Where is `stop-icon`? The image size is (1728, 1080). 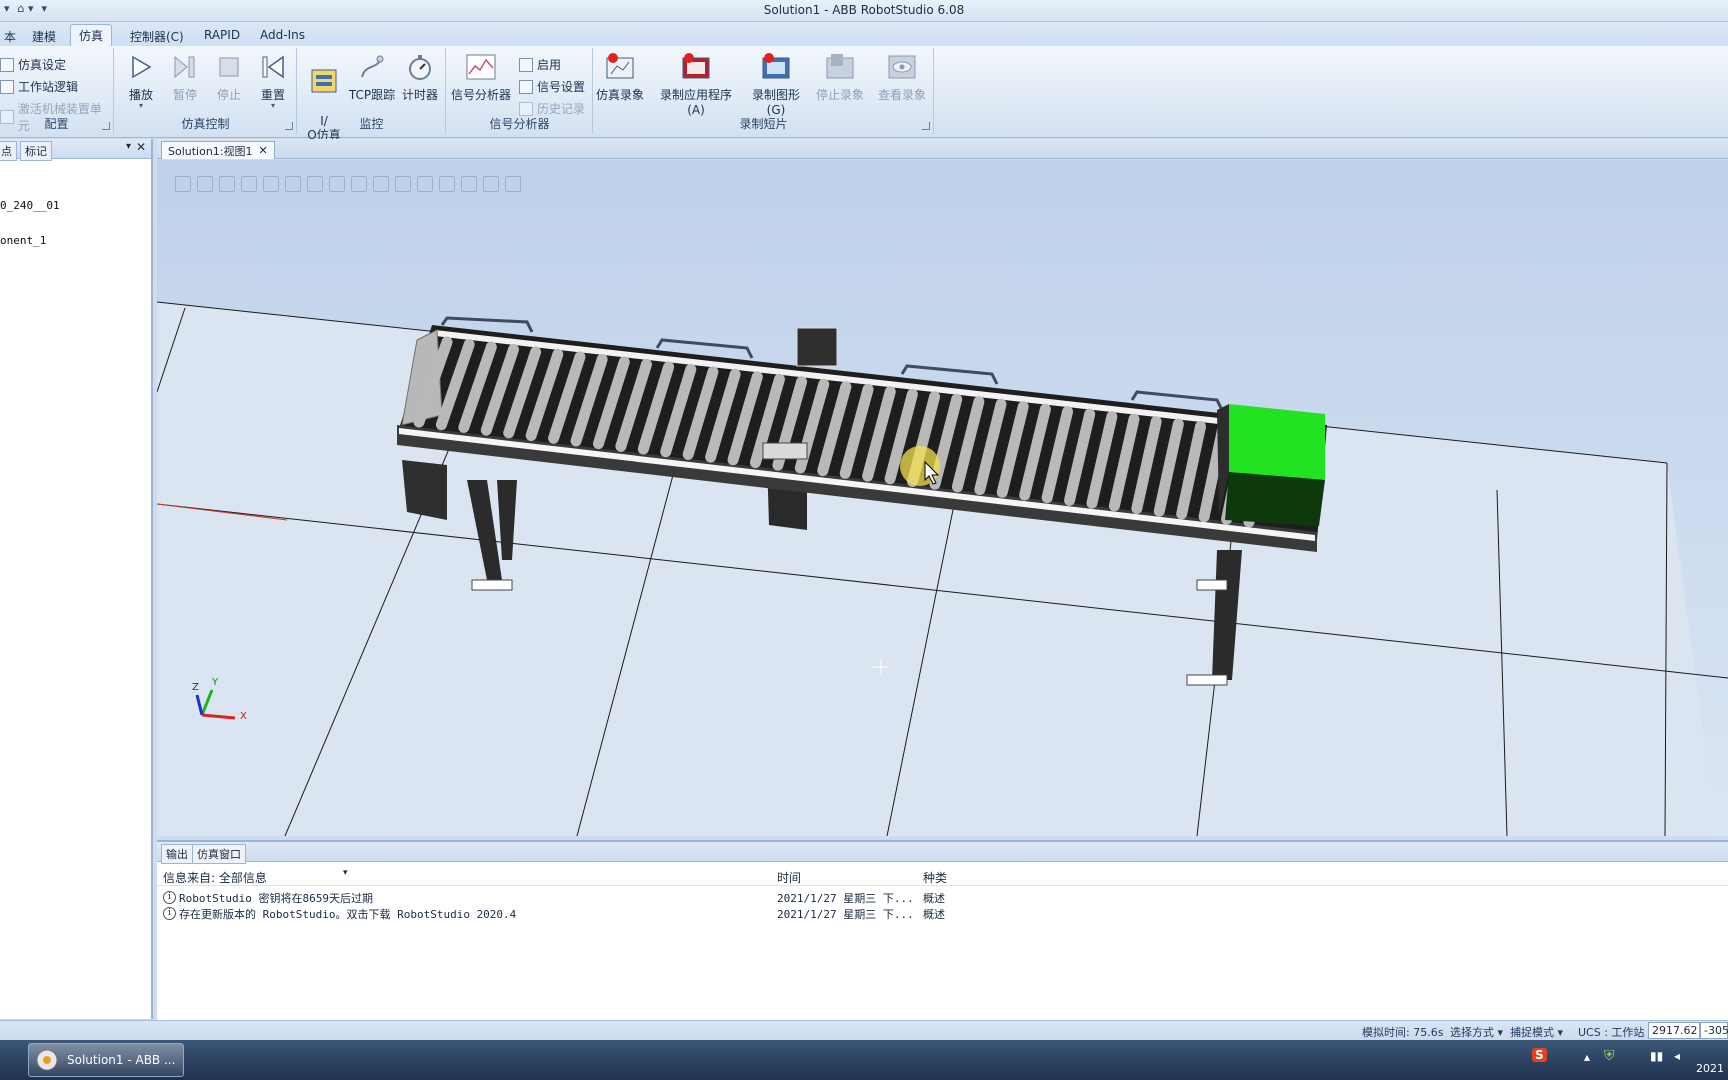 stop-icon is located at coordinates (229, 67).